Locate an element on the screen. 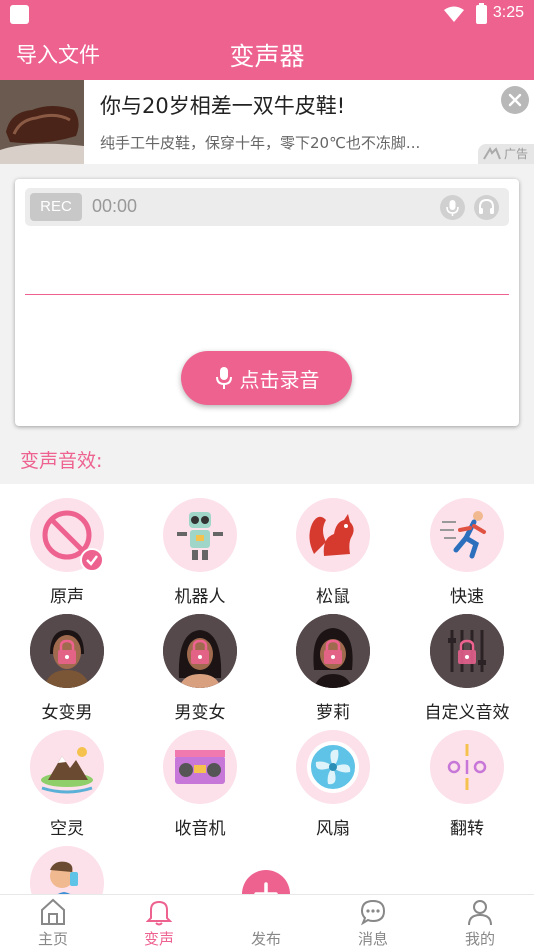 The image size is (534, 949). tab-messages: 消息 is located at coordinates (373, 922).